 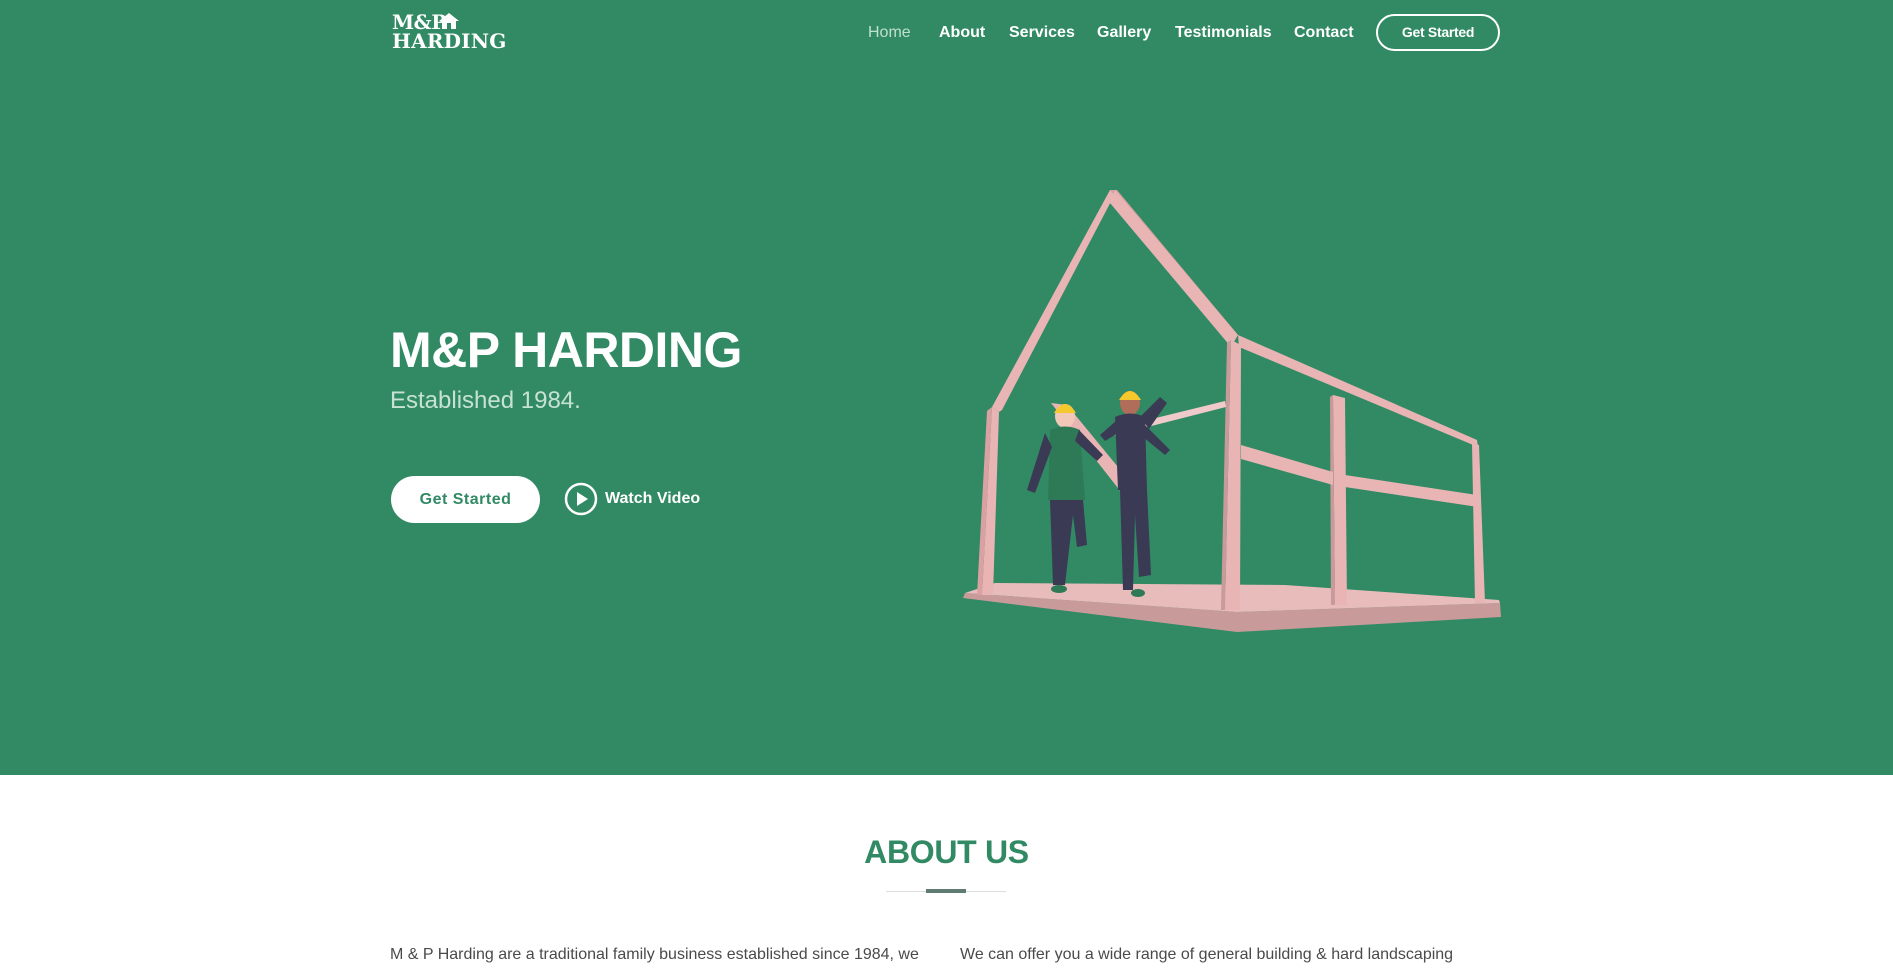 What do you see at coordinates (962, 33) in the screenshot?
I see `nav-about: About` at bounding box center [962, 33].